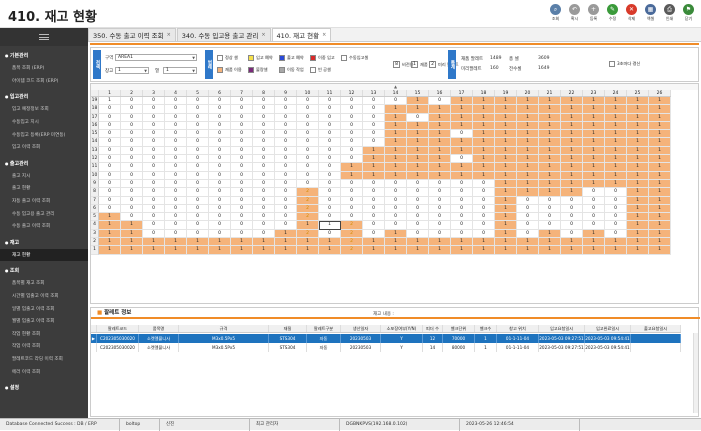 The width and height of the screenshot is (701, 431). Describe the element at coordinates (180, 70) in the screenshot. I see `row-select: 1` at that location.